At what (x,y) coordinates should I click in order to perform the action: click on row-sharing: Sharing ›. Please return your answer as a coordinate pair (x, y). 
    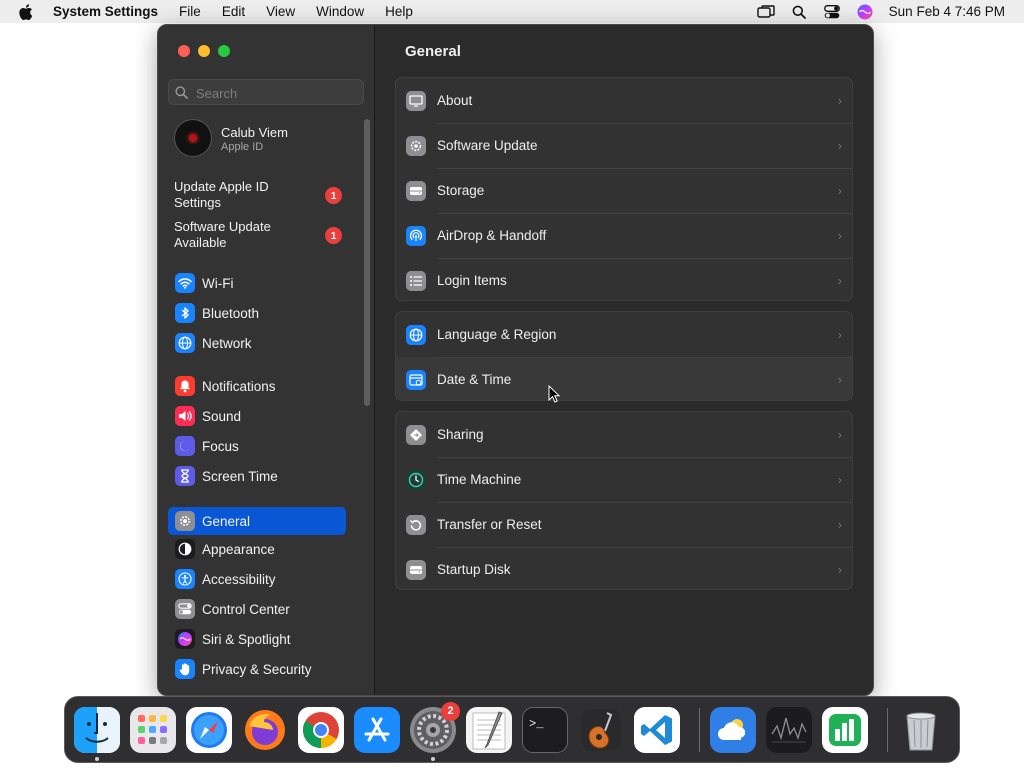
    Looking at the image, I should click on (624, 434).